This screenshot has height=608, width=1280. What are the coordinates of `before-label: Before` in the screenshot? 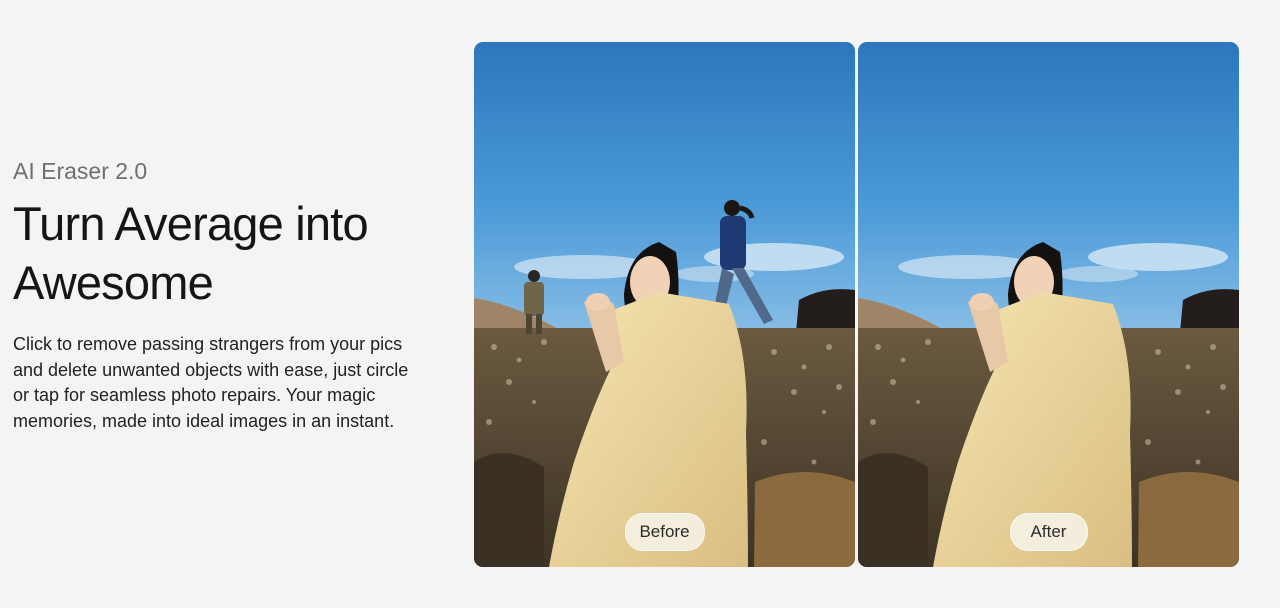 It's located at (664, 532).